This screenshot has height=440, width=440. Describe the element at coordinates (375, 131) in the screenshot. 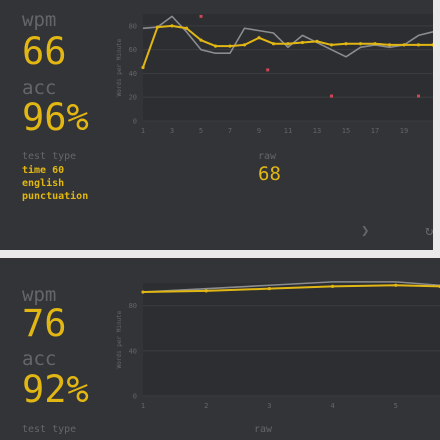

I see `x-tick-label: 17` at that location.